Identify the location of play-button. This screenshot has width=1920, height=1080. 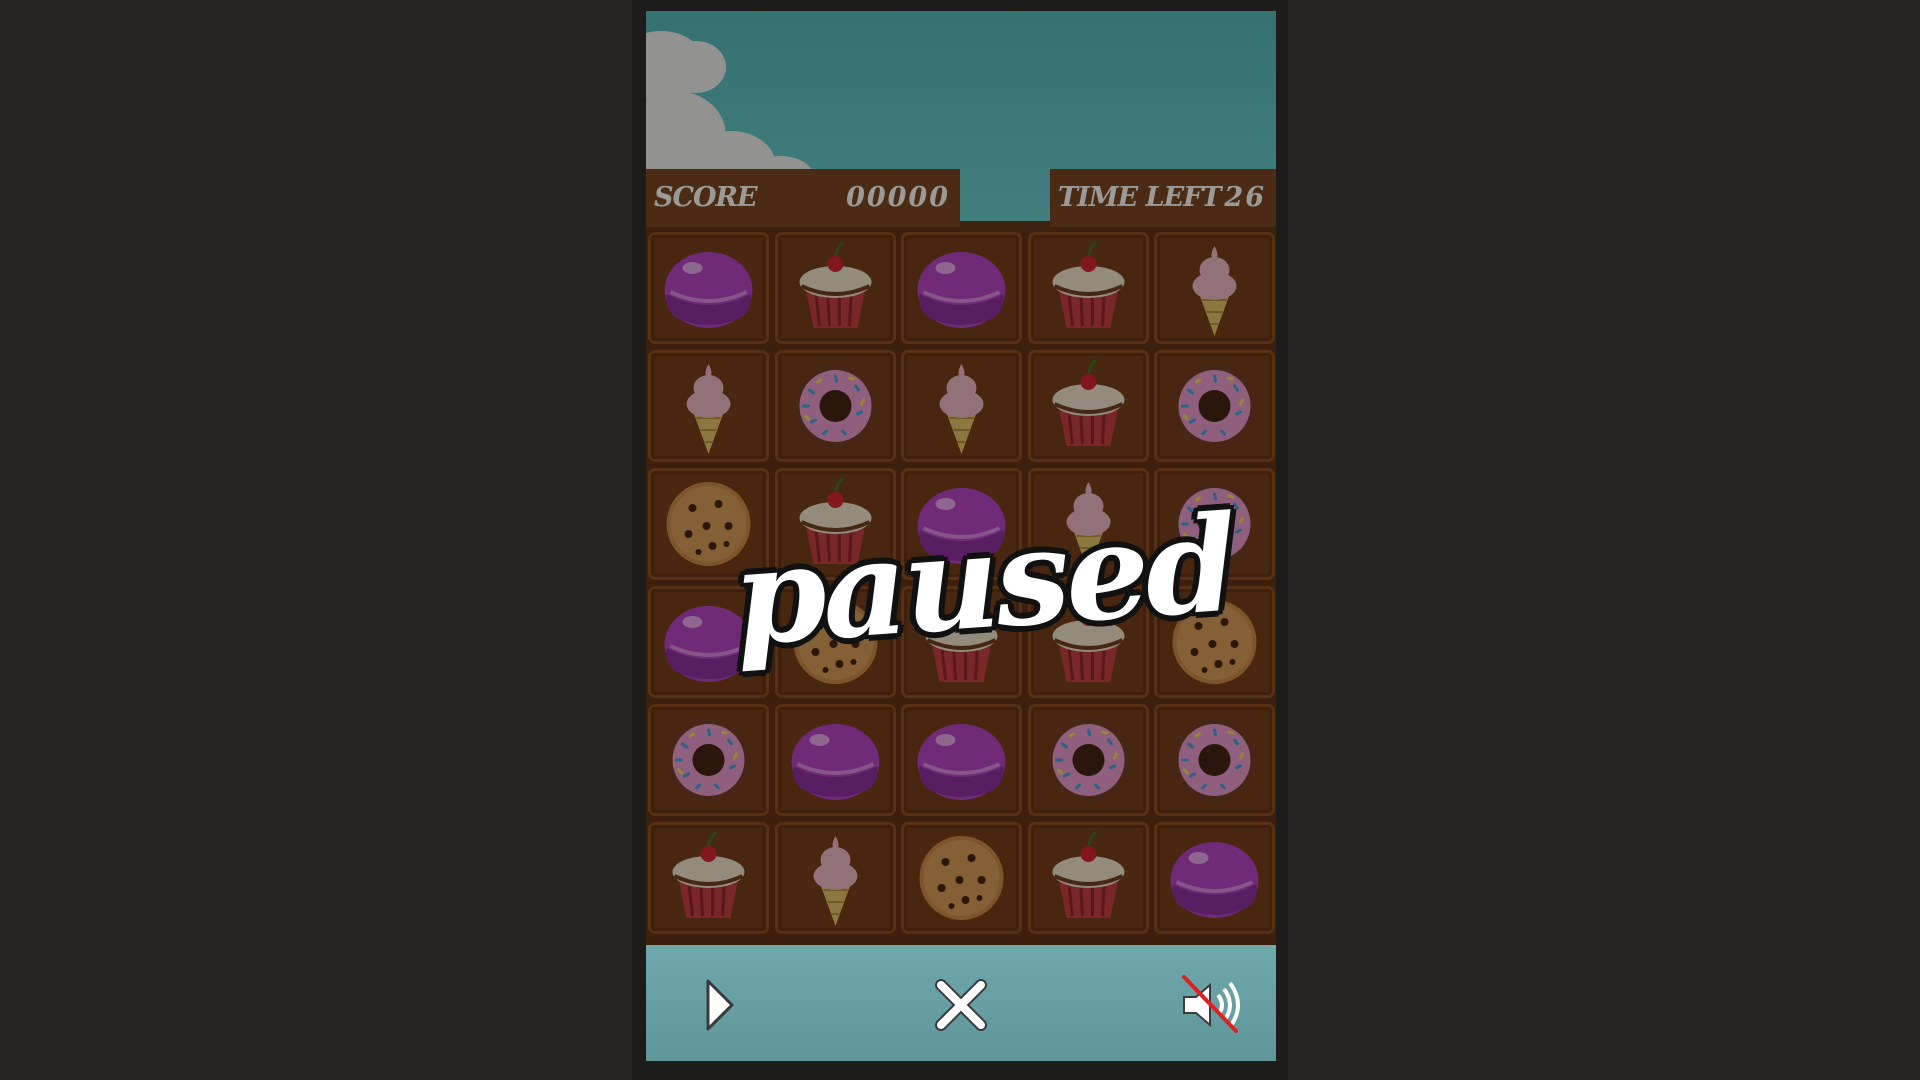
(716, 1005).